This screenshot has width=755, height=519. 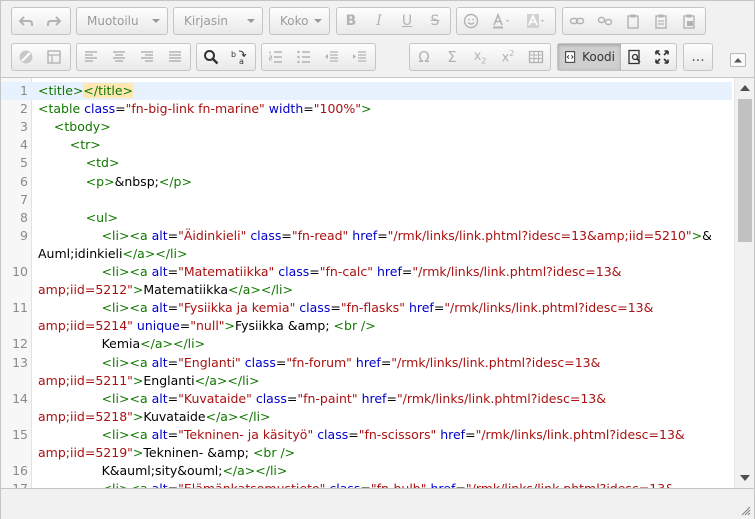 What do you see at coordinates (112, 254) in the screenshot?
I see `line-text: Auml;idinkieli</a></li>` at bounding box center [112, 254].